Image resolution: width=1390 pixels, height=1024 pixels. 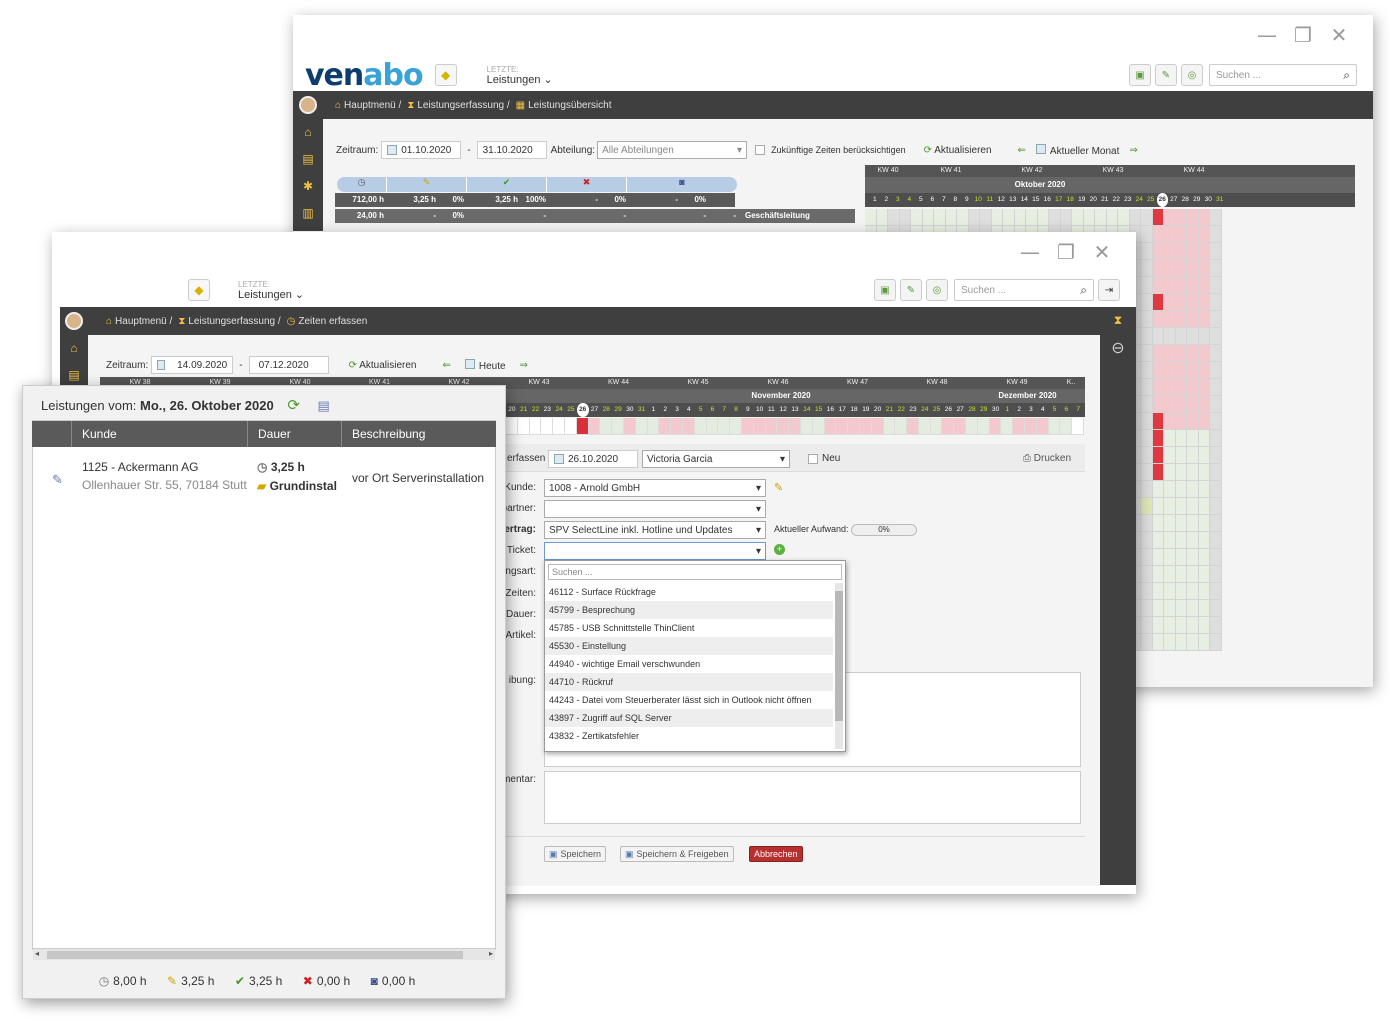 What do you see at coordinates (308, 131) in the screenshot?
I see `home-icon: ⌂` at bounding box center [308, 131].